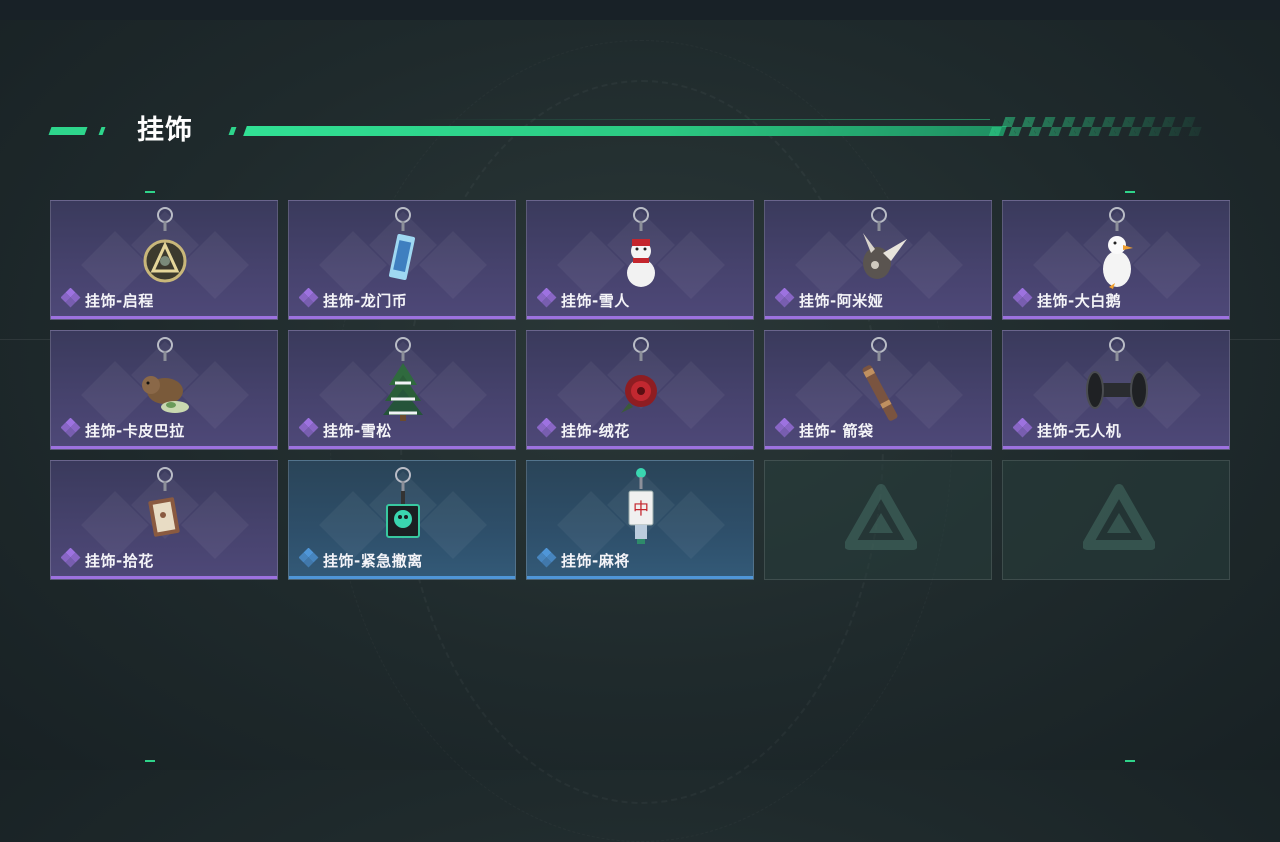  I want to click on corner-tick-br, so click(1130, 761).